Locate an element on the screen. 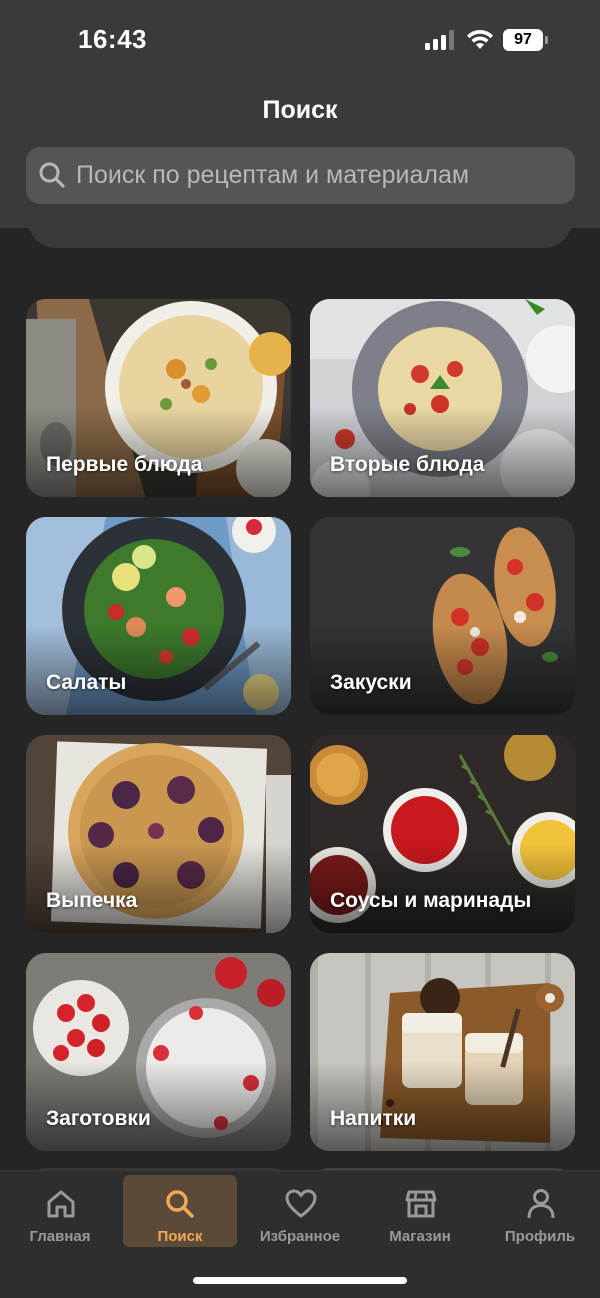 The width and height of the screenshot is (600, 1298). category-card-main-courses: Вторые блюда is located at coordinates (442, 398).